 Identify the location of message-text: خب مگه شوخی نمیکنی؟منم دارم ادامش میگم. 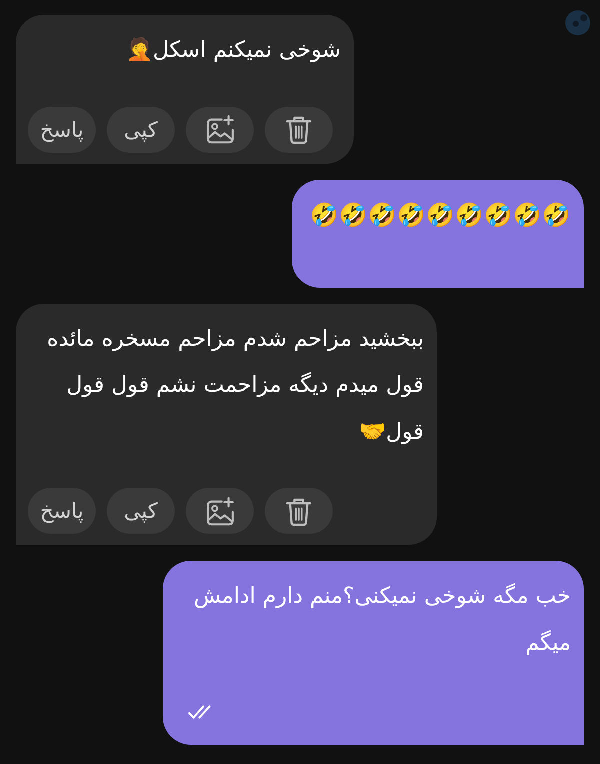
(382, 620).